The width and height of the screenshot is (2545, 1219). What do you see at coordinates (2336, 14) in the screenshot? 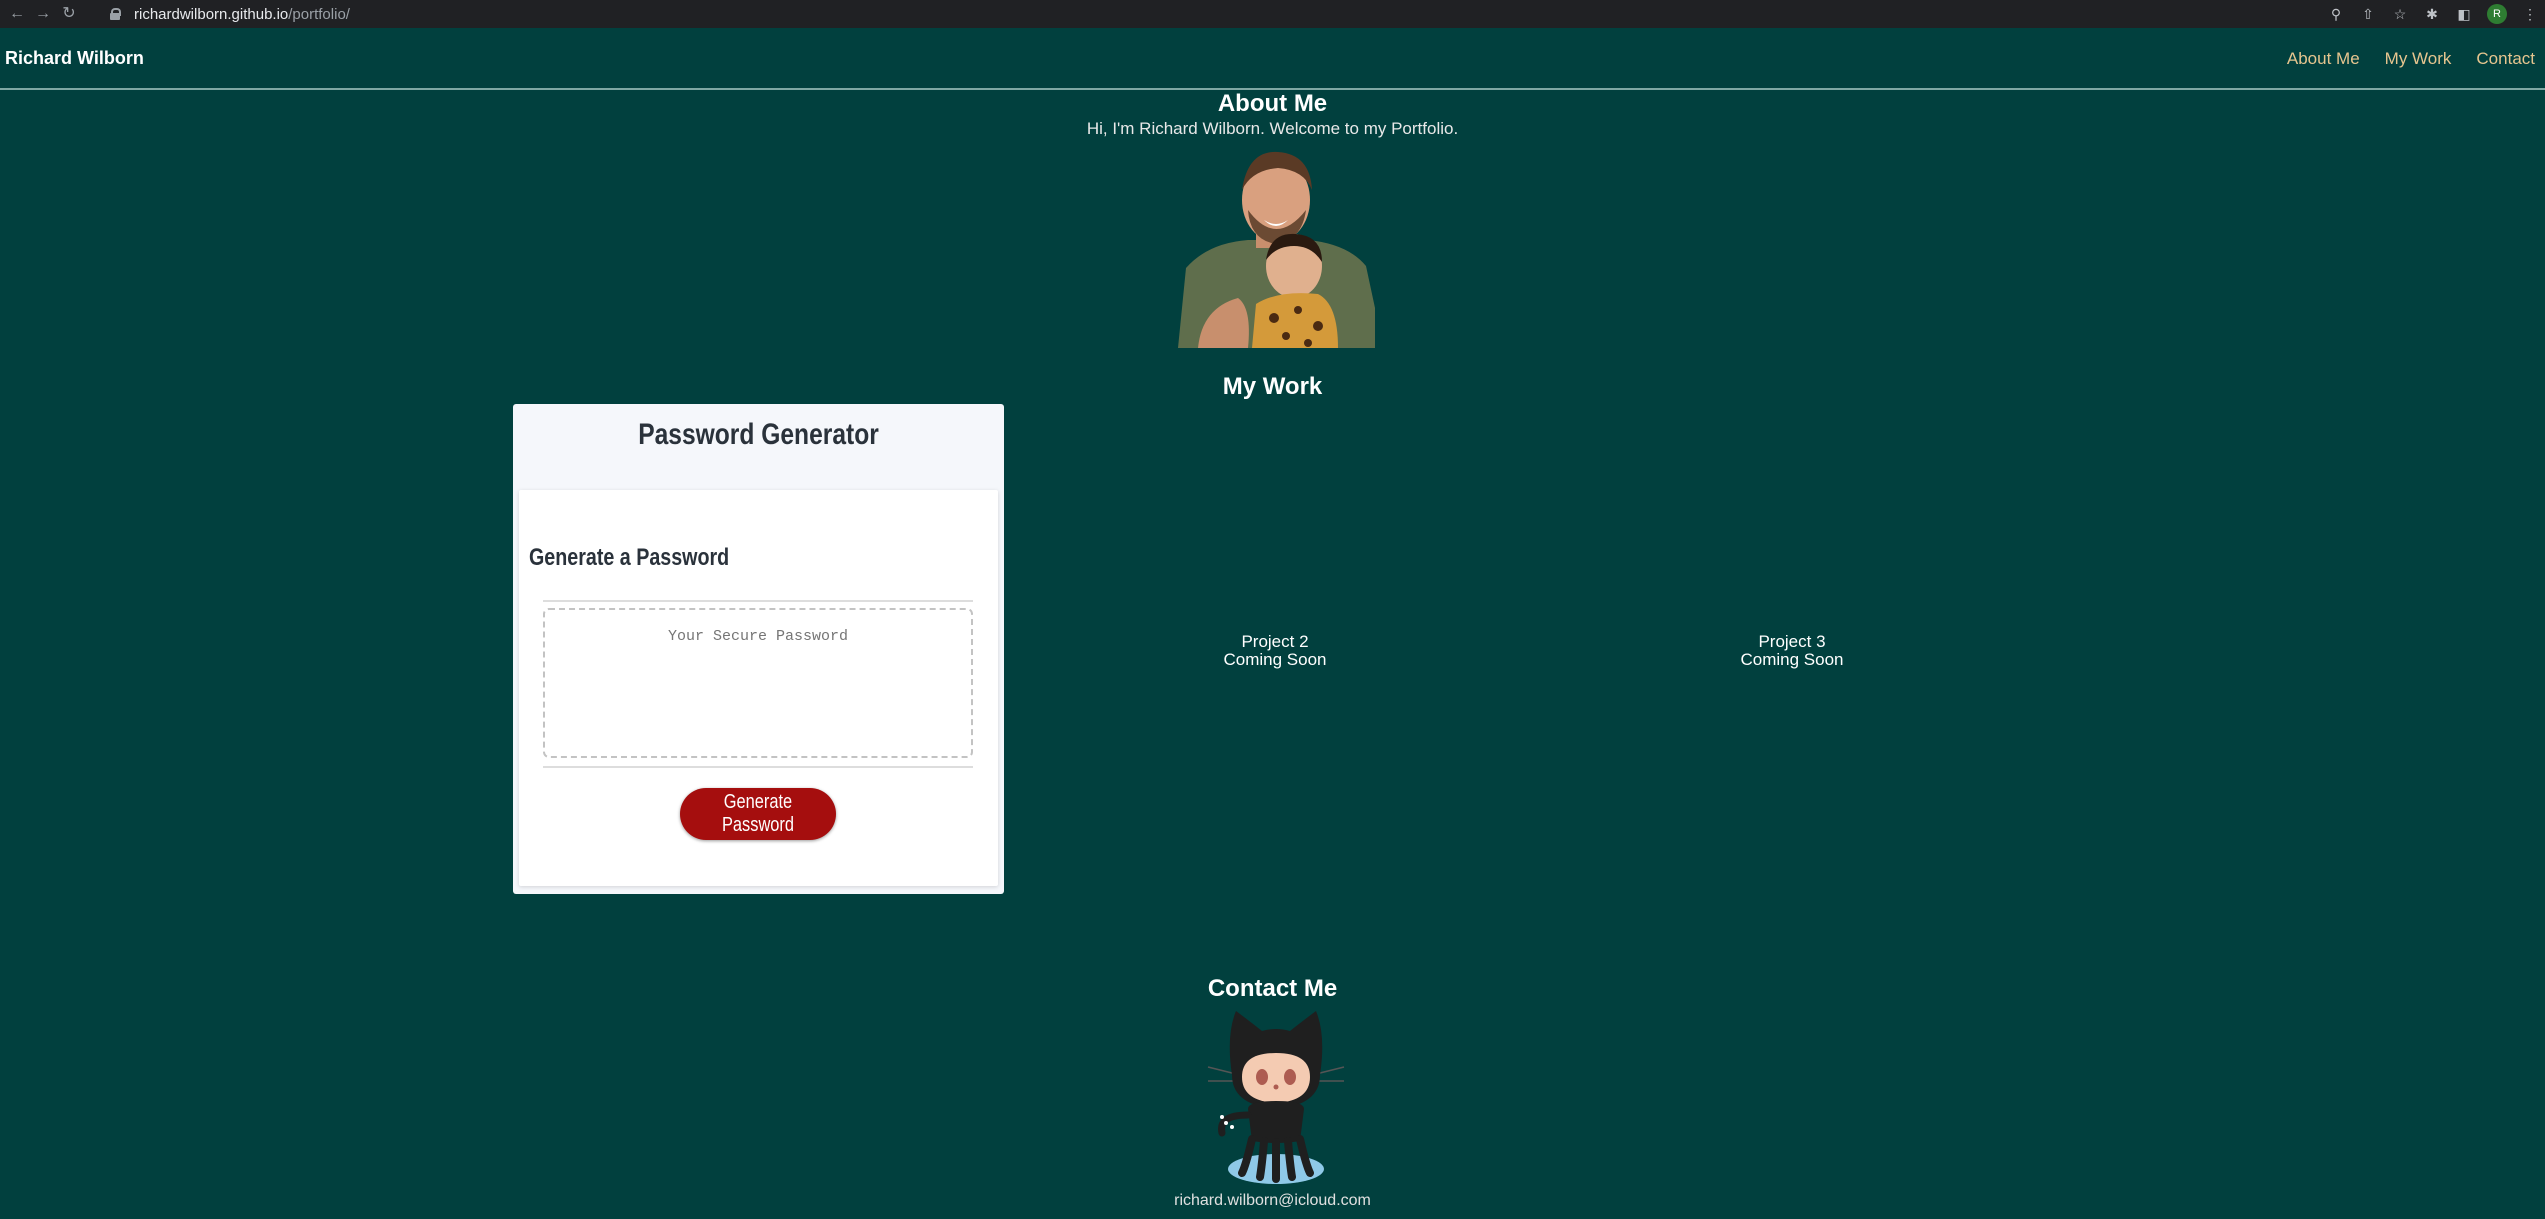
I see `zoom-icon: ⚲` at bounding box center [2336, 14].